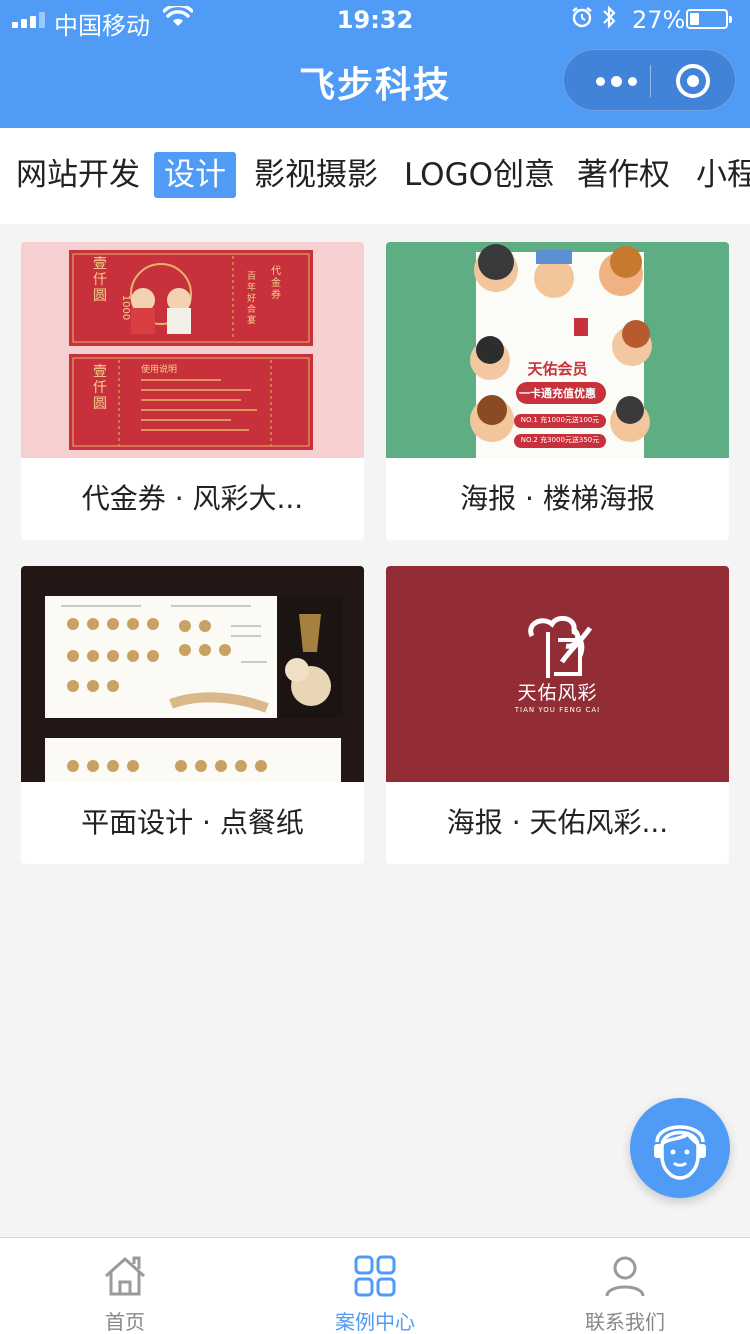  What do you see at coordinates (560, 420) in the screenshot?
I see `poster-offer-1: NO.1 充1000元送100元` at bounding box center [560, 420].